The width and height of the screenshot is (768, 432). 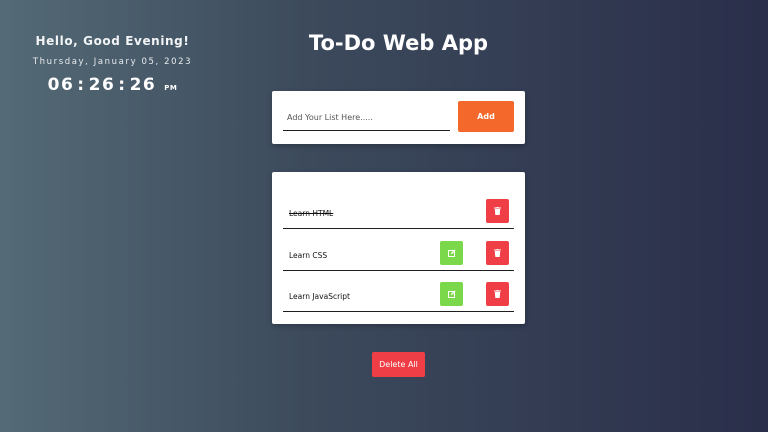 What do you see at coordinates (486, 116) in the screenshot?
I see `add-button: Add` at bounding box center [486, 116].